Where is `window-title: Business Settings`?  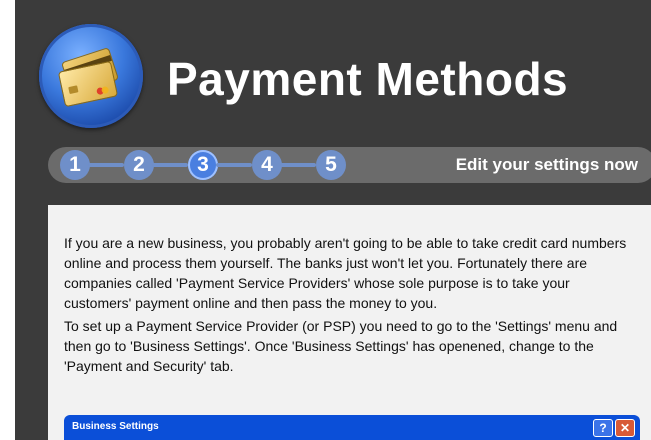 window-title: Business Settings is located at coordinates (115, 426).